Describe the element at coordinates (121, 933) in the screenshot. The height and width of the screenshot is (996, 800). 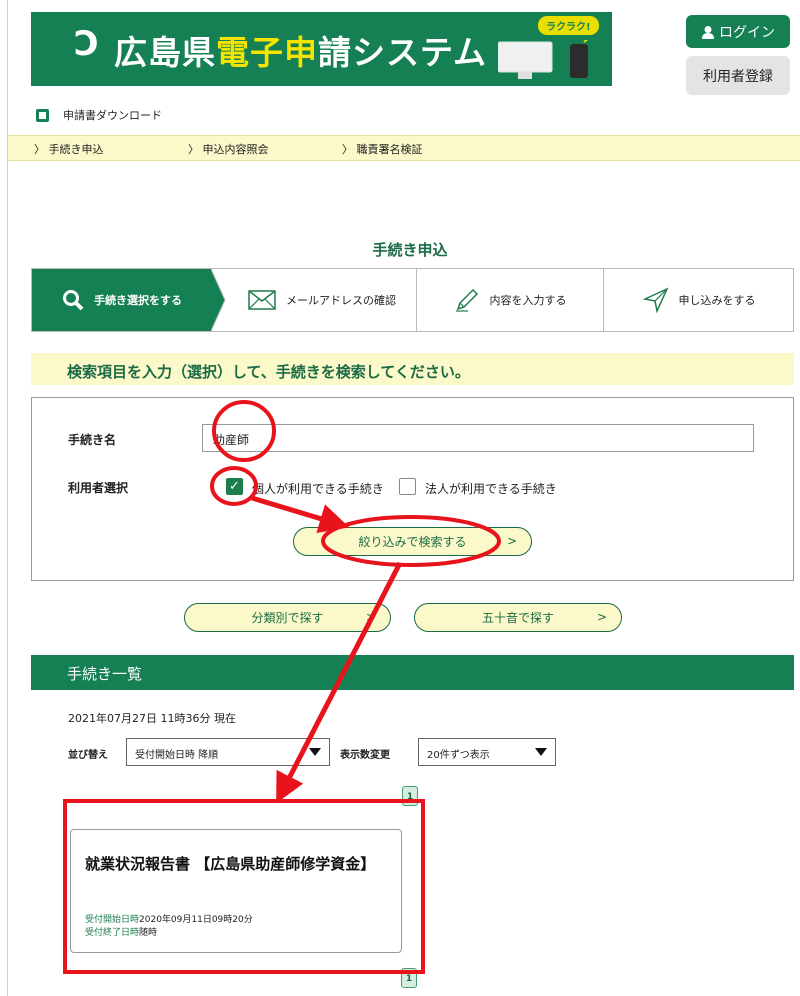
I see `end-date: 受付終了日時随時` at that location.